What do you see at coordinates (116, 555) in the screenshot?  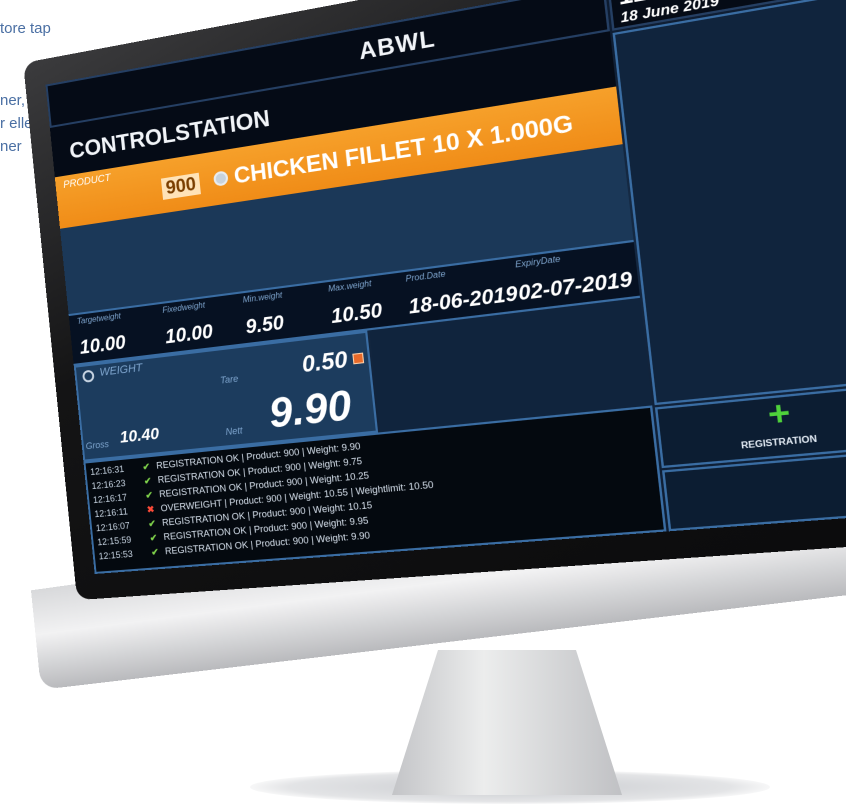 I see `log-time: 12:15:53` at bounding box center [116, 555].